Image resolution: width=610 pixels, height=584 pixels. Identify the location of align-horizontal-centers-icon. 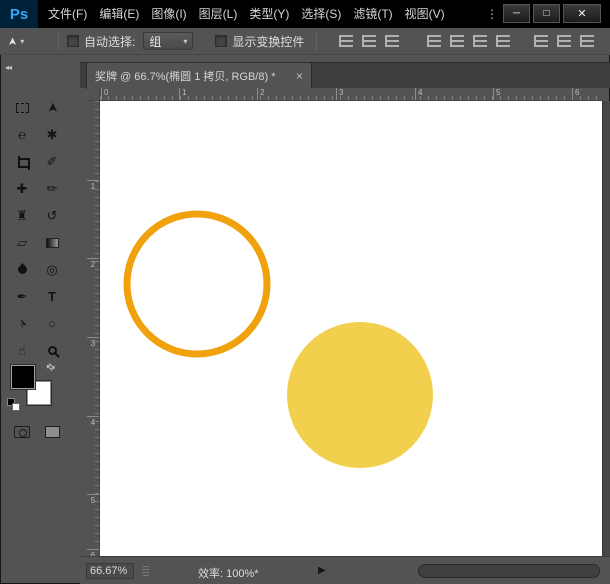
(457, 41).